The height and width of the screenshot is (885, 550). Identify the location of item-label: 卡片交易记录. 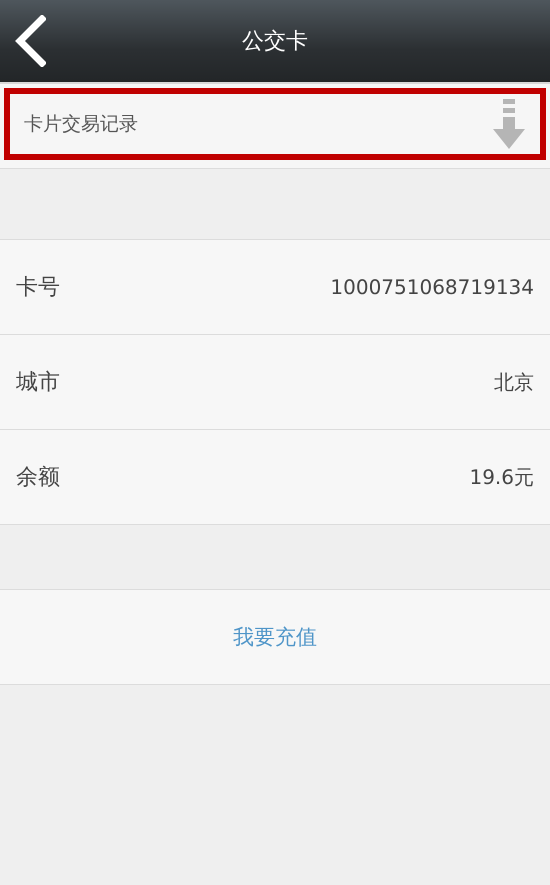
(81, 124).